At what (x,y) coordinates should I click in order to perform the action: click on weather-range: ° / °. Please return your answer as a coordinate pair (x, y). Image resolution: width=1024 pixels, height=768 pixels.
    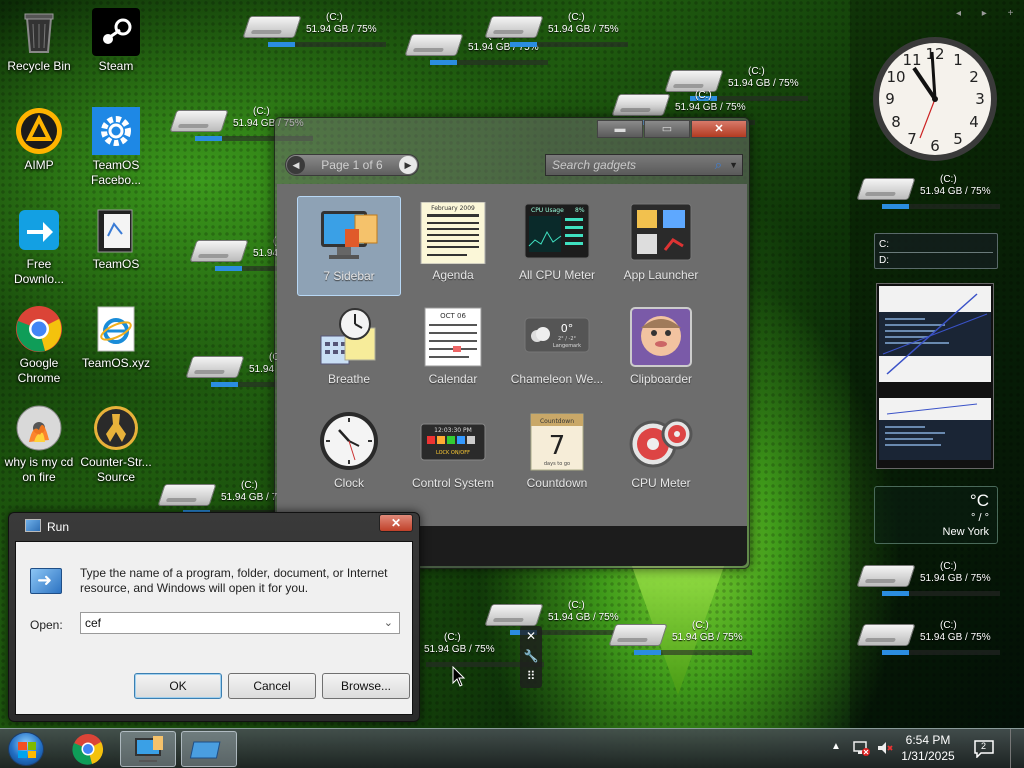
    Looking at the image, I should click on (980, 518).